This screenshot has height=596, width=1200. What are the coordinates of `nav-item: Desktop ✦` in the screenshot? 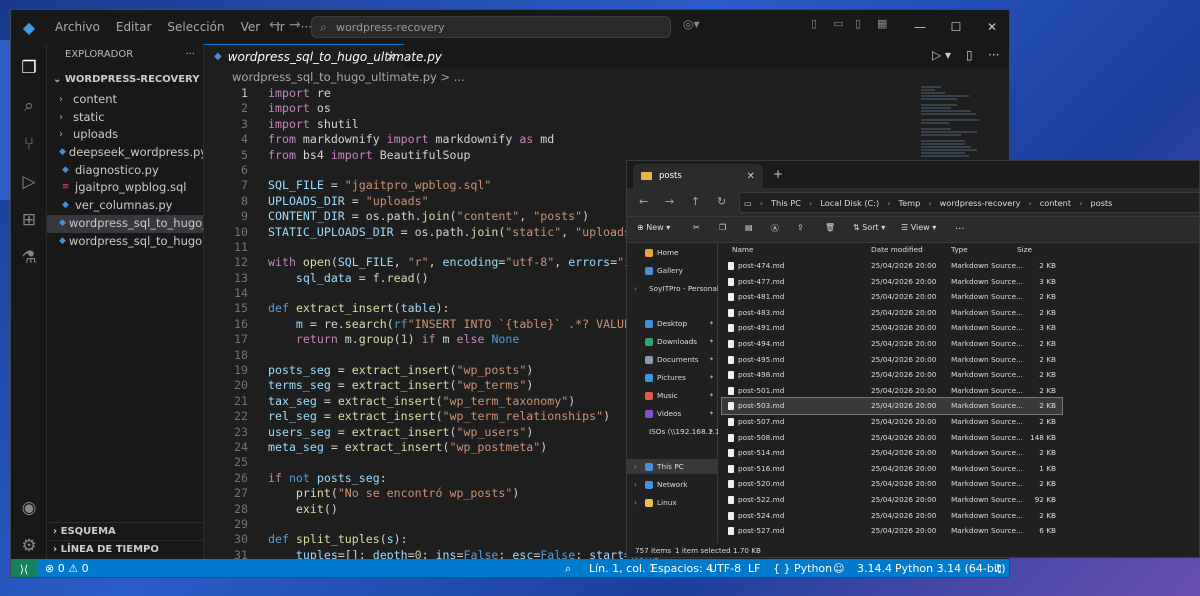 It's located at (672, 323).